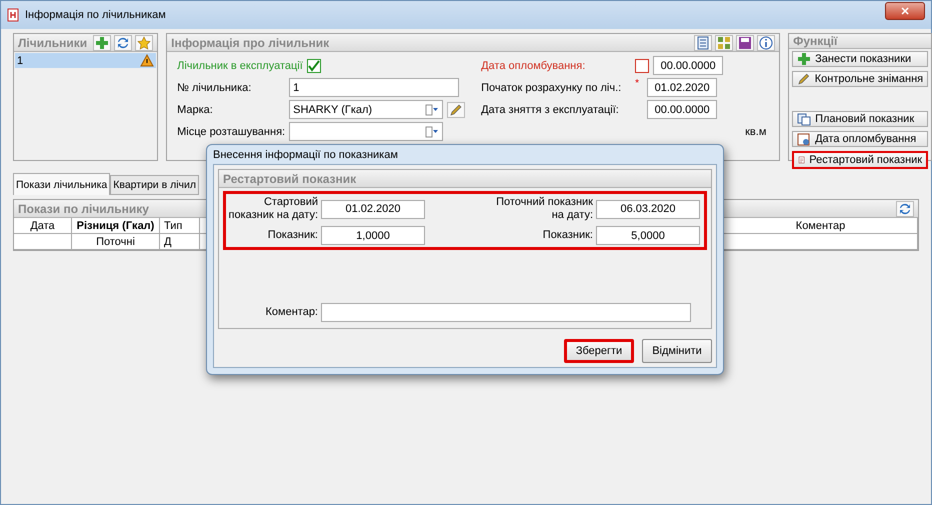 Image resolution: width=932 pixels, height=505 pixels. What do you see at coordinates (180, 242) in the screenshot?
I see `column-subheader: Д` at bounding box center [180, 242].